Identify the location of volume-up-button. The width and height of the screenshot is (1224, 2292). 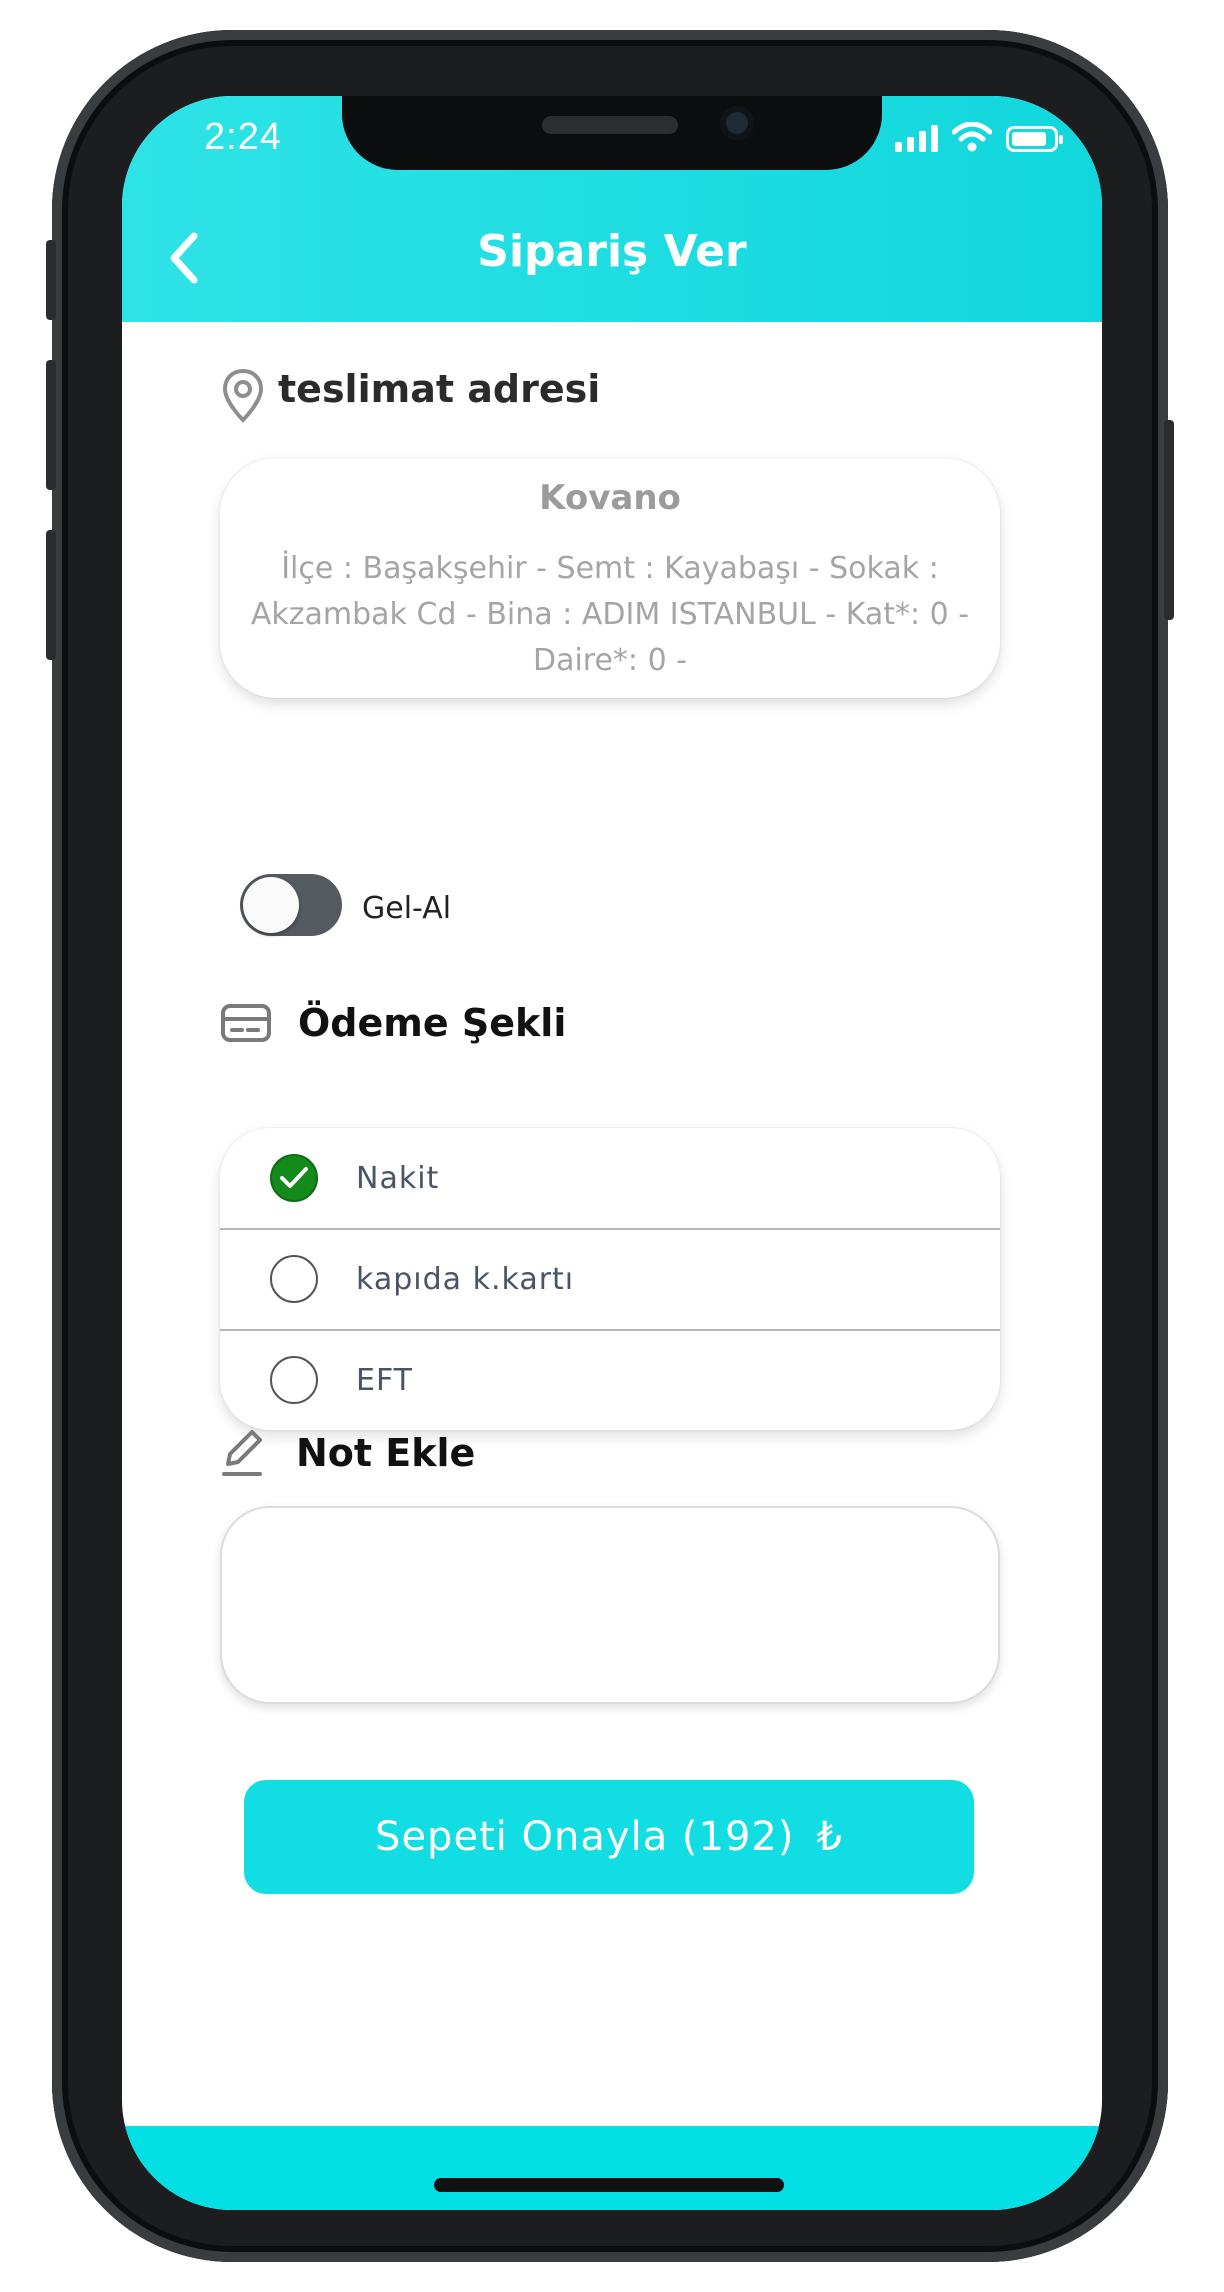
(51, 425).